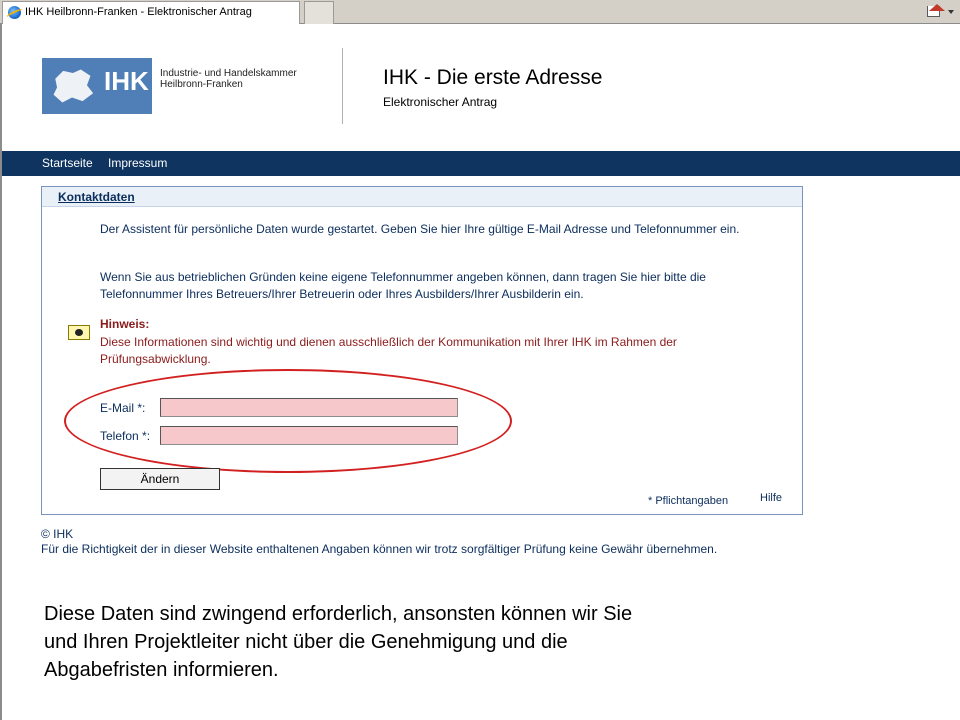 This screenshot has width=960, height=720. Describe the element at coordinates (160, 479) in the screenshot. I see `change-button: Ändern` at that location.